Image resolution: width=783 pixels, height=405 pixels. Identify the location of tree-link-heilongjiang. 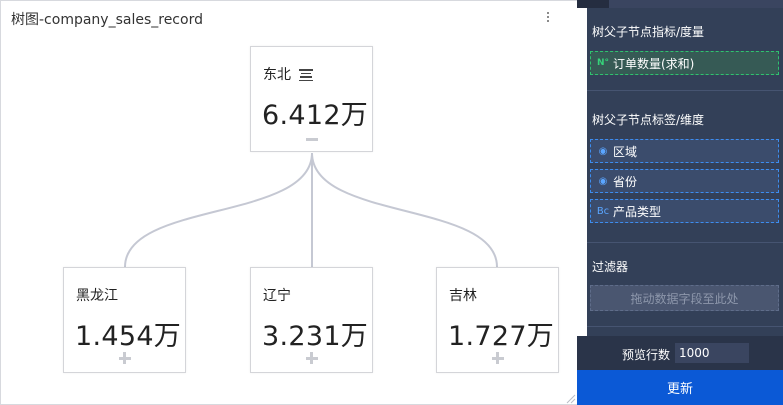
(218, 210).